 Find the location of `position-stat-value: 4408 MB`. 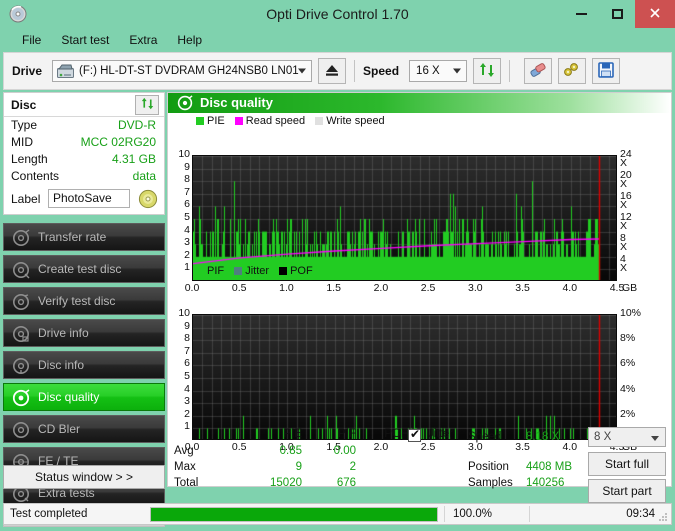

position-stat-value: 4408 MB is located at coordinates (549, 467).